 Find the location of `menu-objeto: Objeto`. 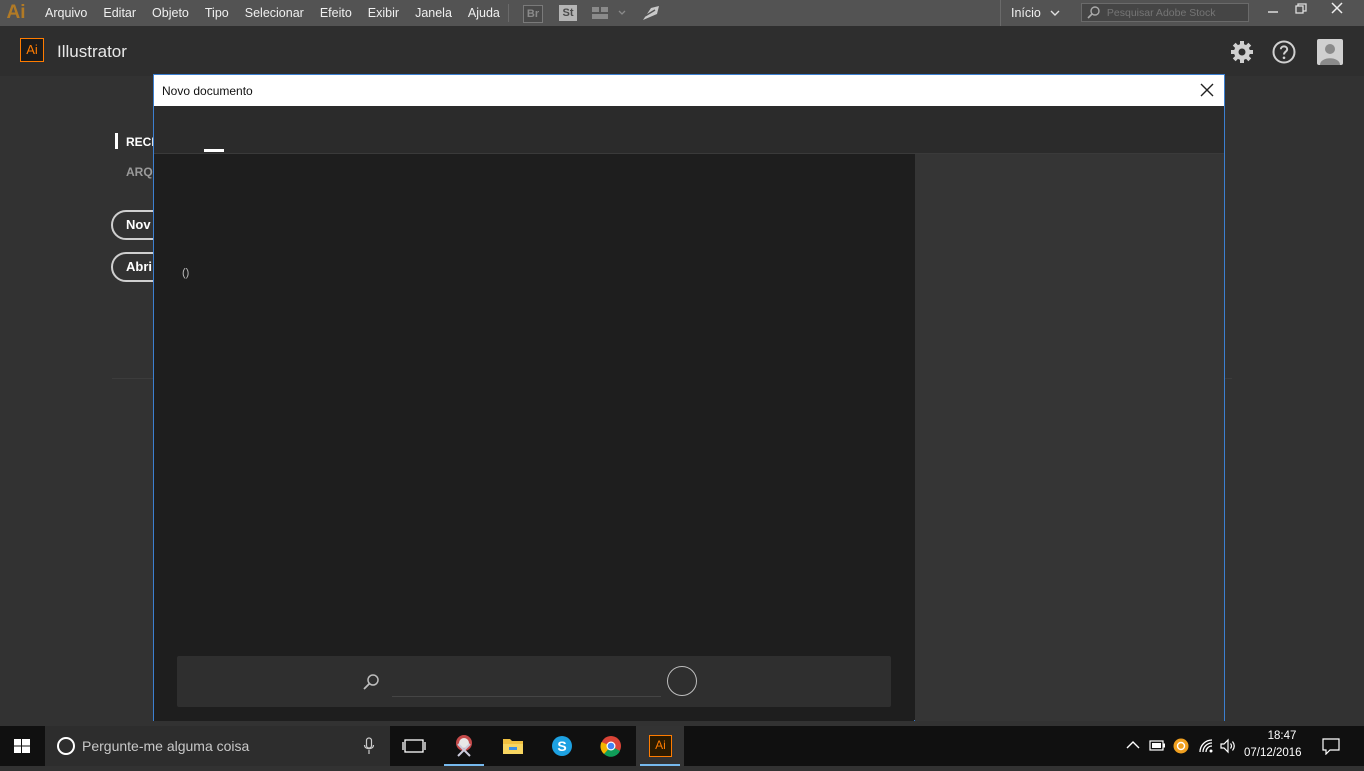

menu-objeto: Objeto is located at coordinates (170, 13).